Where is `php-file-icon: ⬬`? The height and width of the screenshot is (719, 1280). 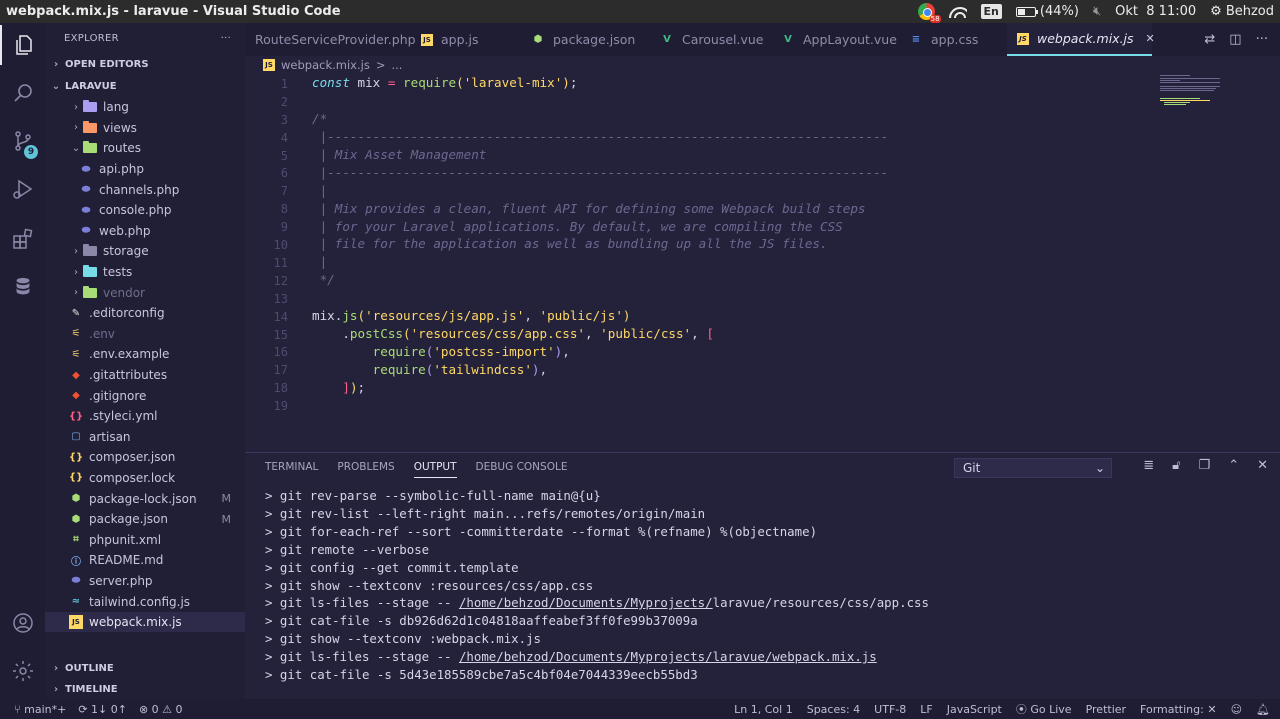
php-file-icon: ⬬ is located at coordinates (86, 190).